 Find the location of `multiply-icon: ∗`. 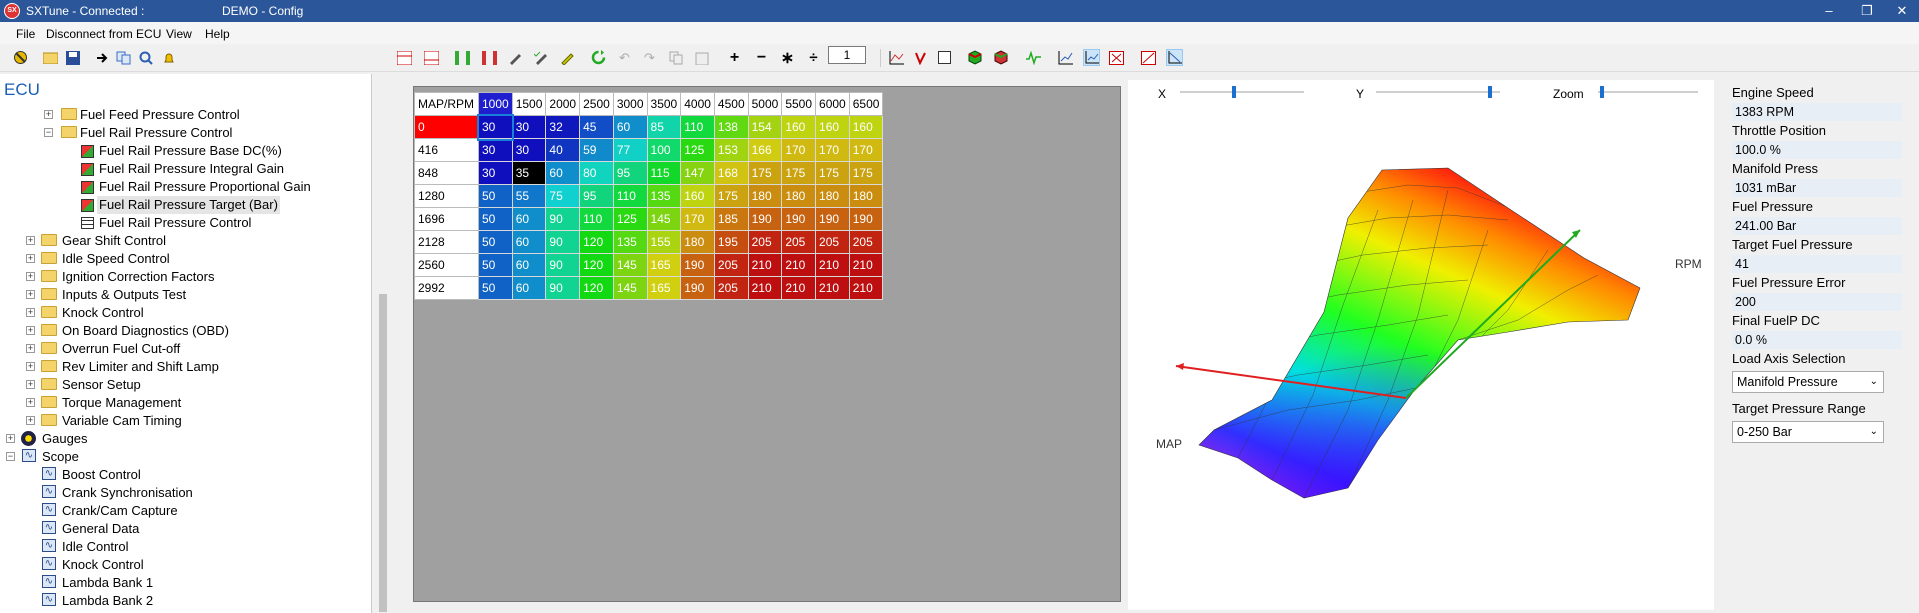

multiply-icon: ∗ is located at coordinates (787, 58).